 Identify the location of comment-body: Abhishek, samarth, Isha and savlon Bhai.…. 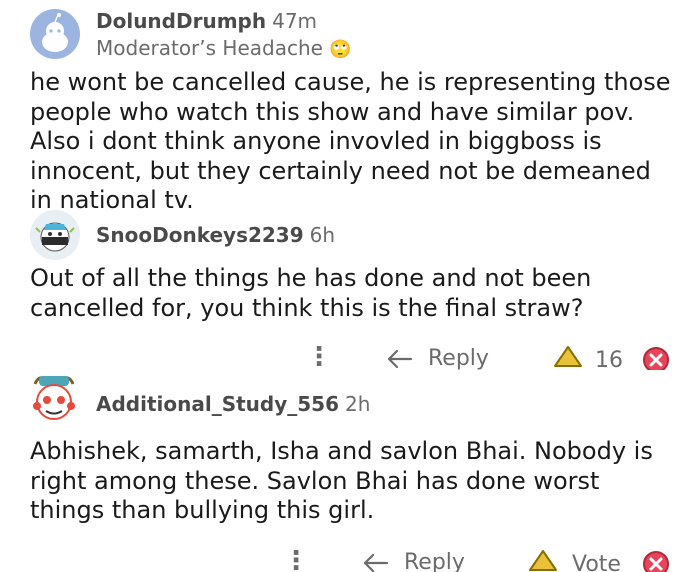
(341, 480).